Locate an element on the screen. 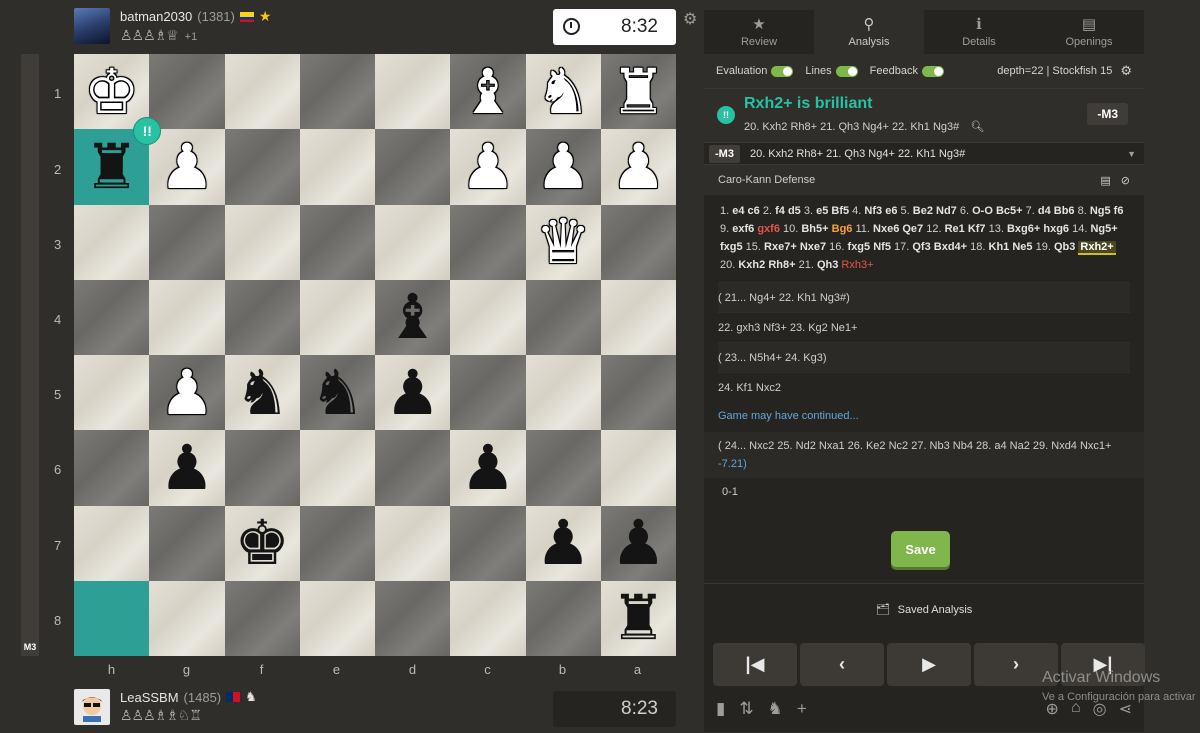  variation-line: ( 21... Ng4+ 22. Kh1 Ng3#) is located at coordinates (924, 297).